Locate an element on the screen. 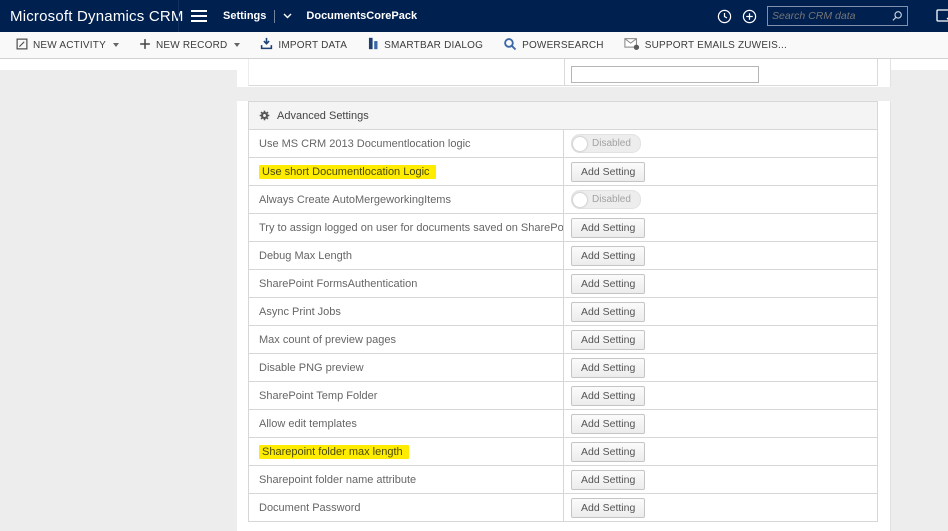 This screenshot has width=948, height=531. breadcrumb-documentscorepack: DocumentsCorePack is located at coordinates (361, 16).